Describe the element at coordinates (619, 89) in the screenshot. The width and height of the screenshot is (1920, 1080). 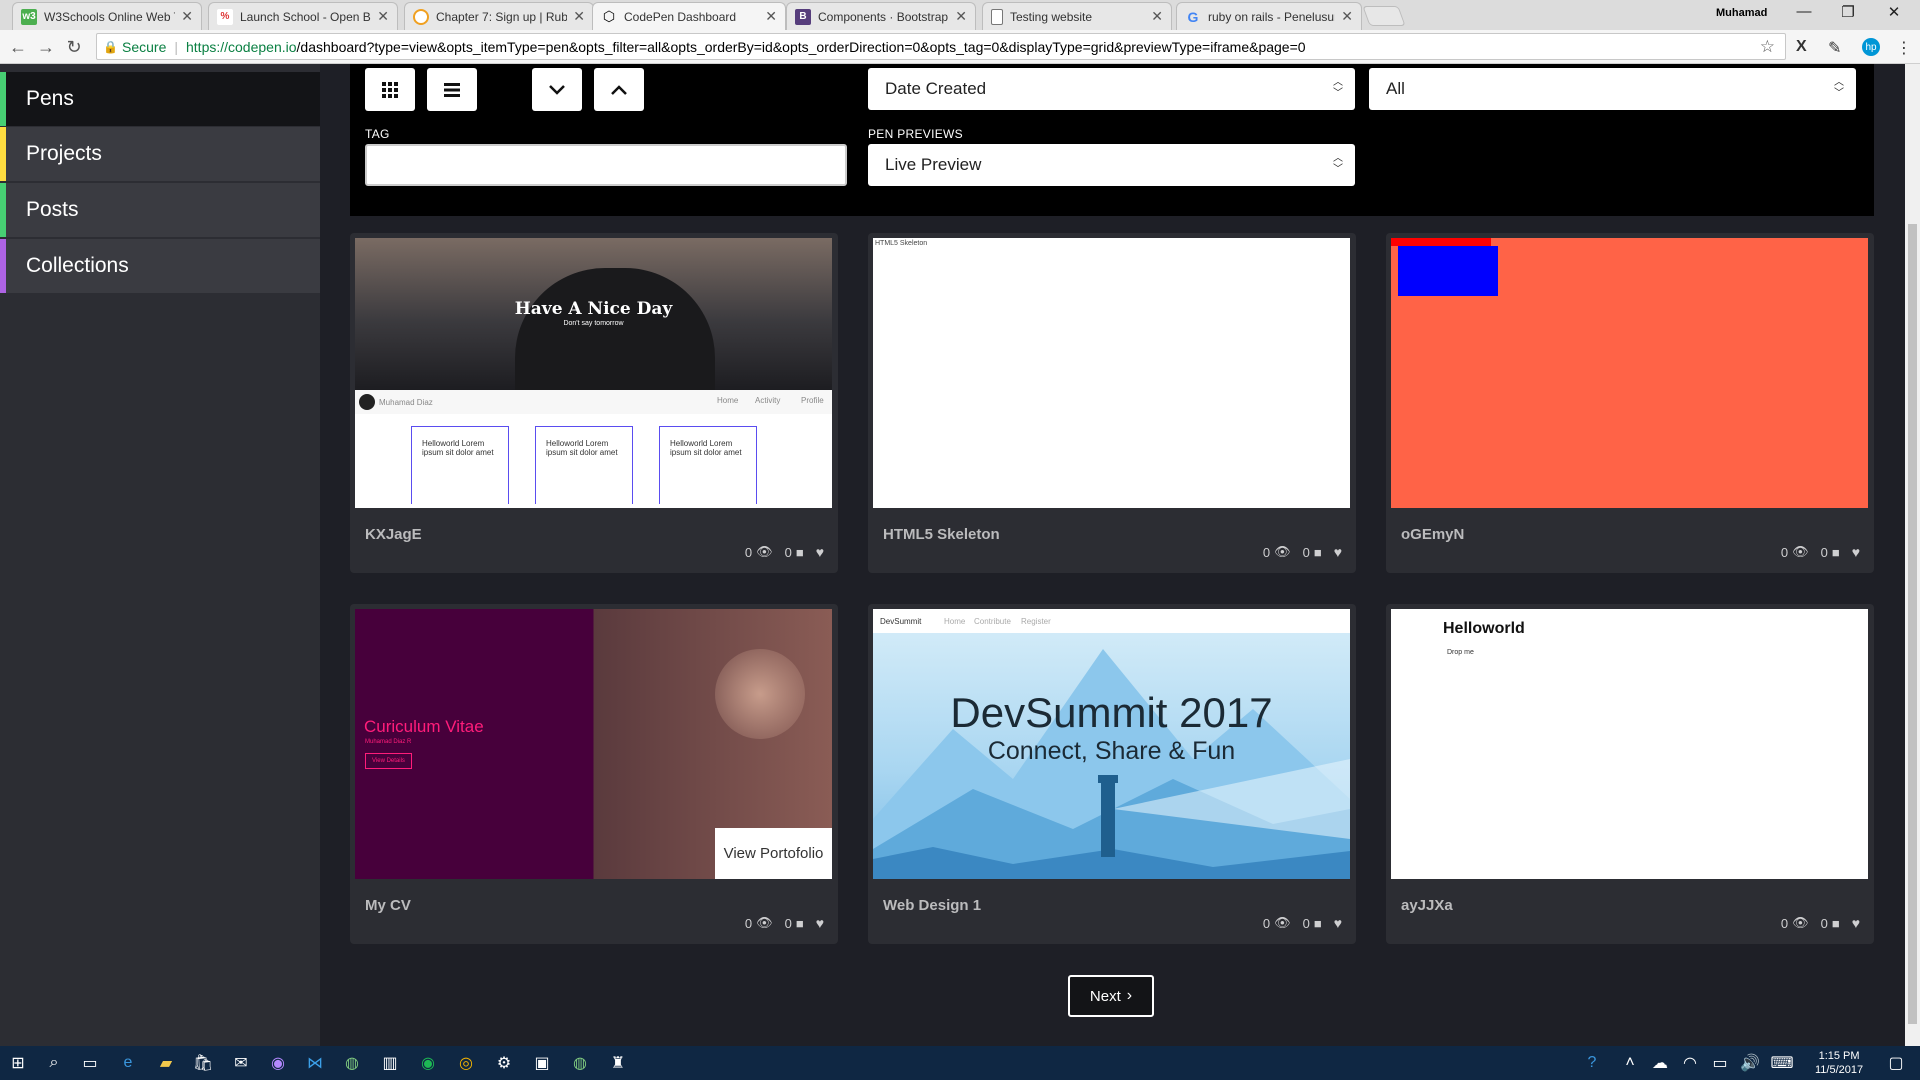
I see `sort-ascending-button` at that location.